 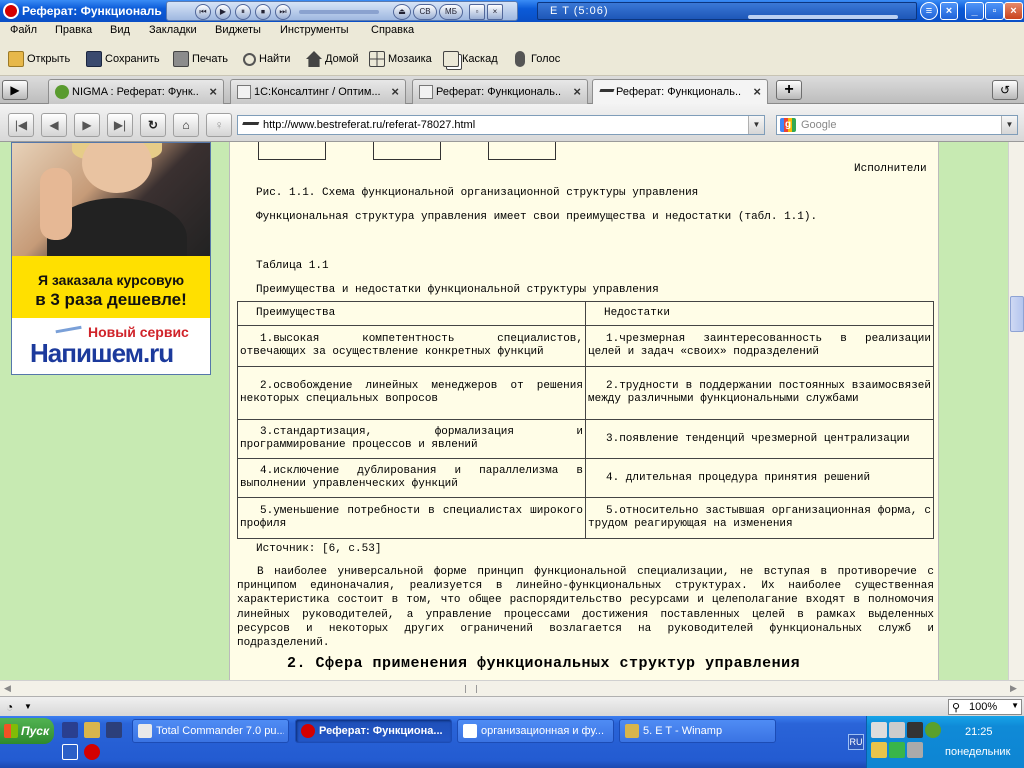 What do you see at coordinates (879, 750) in the screenshot?
I see `tray-user-icon` at bounding box center [879, 750].